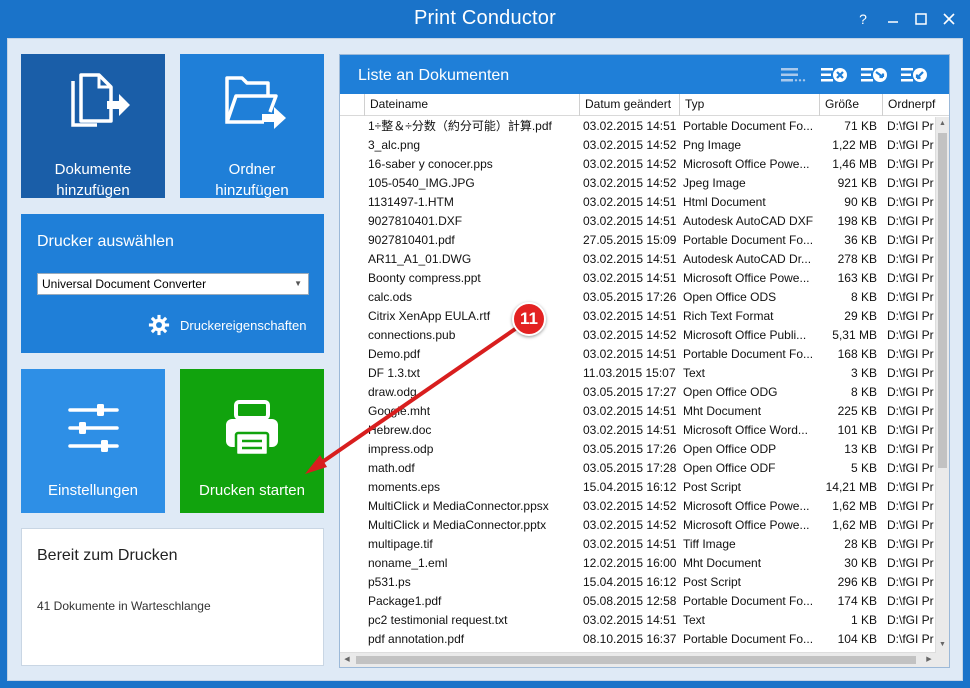 The width and height of the screenshot is (970, 688). What do you see at coordinates (874, 75) in the screenshot?
I see `move-down-icon` at bounding box center [874, 75].